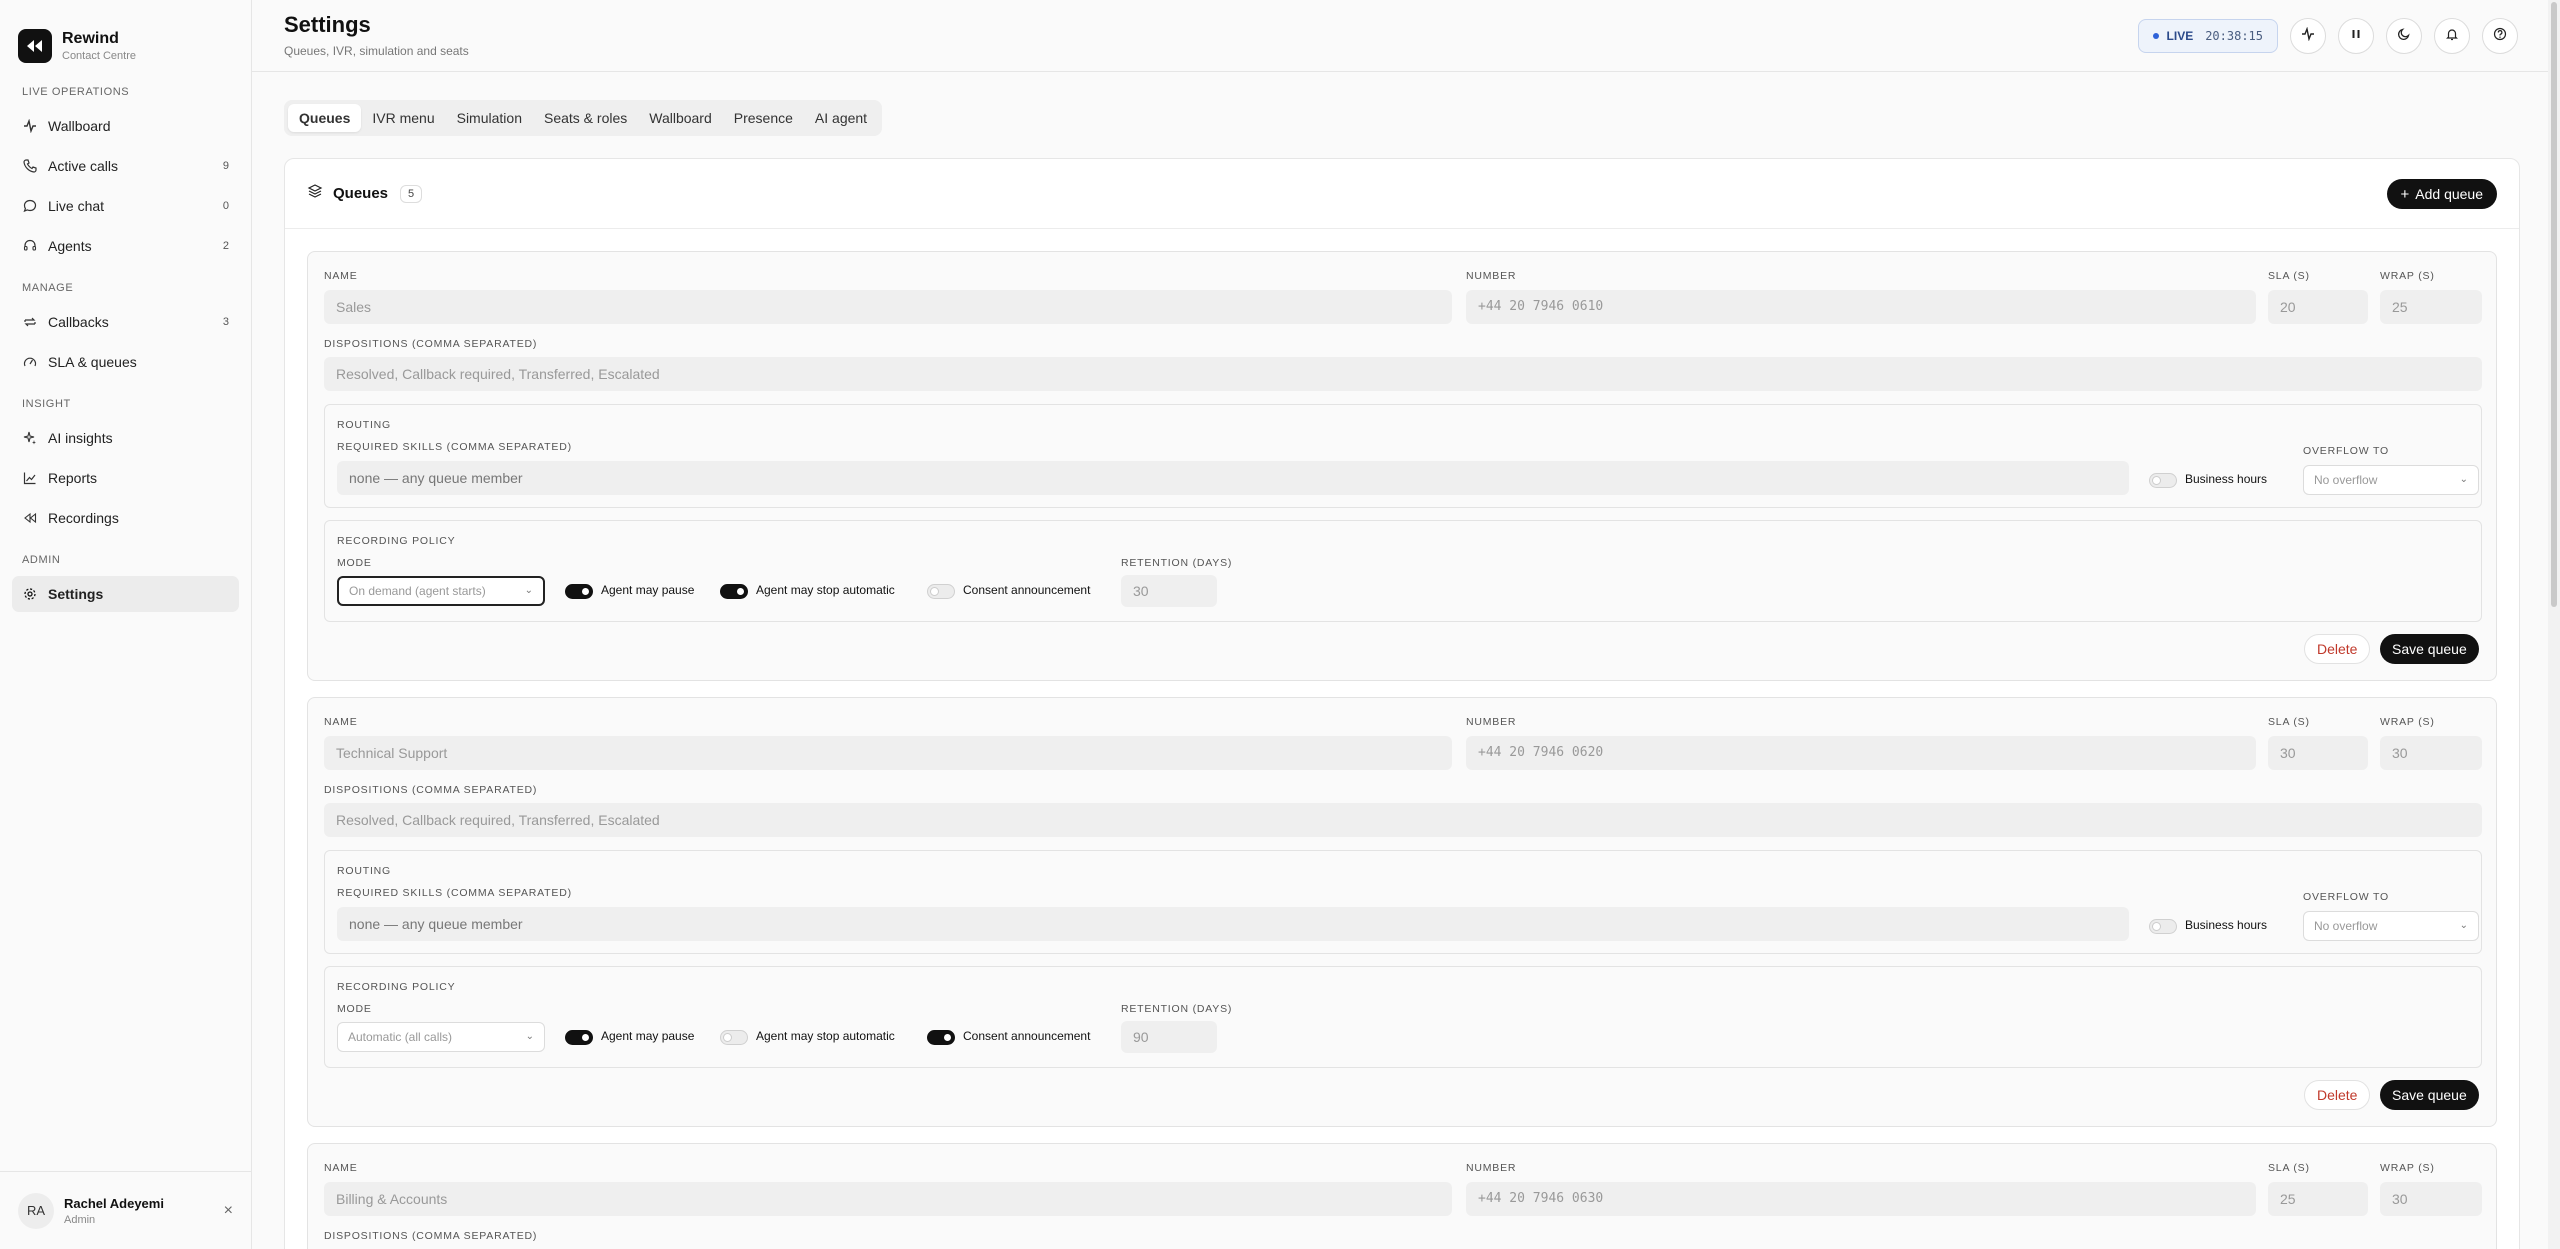 This screenshot has width=2560, height=1249. Describe the element at coordinates (30, 478) in the screenshot. I see `line-chart-icon` at that location.